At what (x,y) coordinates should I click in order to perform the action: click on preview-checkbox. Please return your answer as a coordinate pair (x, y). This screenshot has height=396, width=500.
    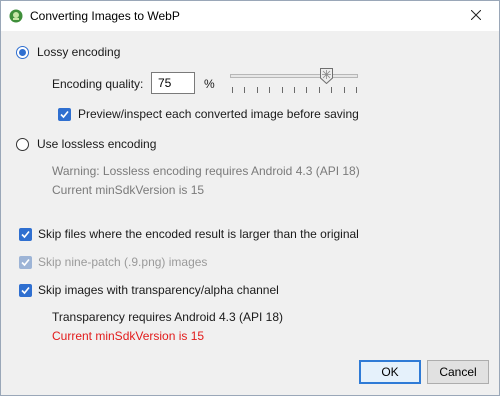
    Looking at the image, I should click on (64, 114).